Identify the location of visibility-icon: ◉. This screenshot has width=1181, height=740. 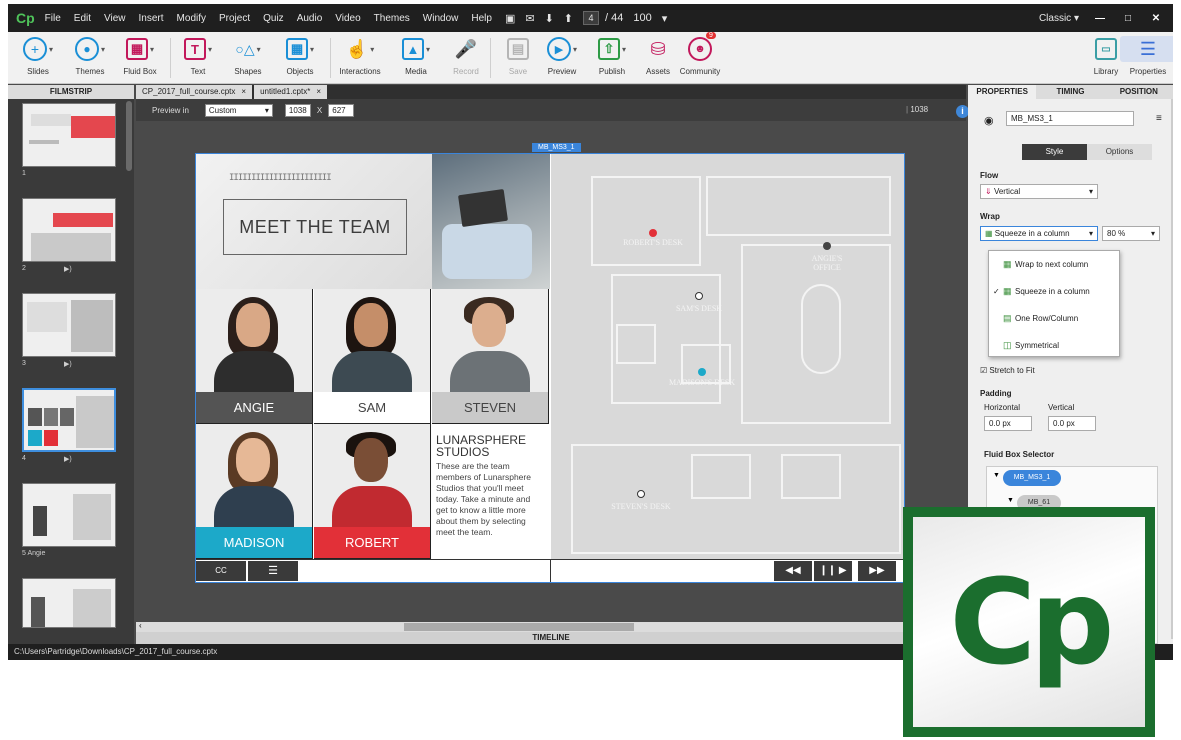
(989, 120).